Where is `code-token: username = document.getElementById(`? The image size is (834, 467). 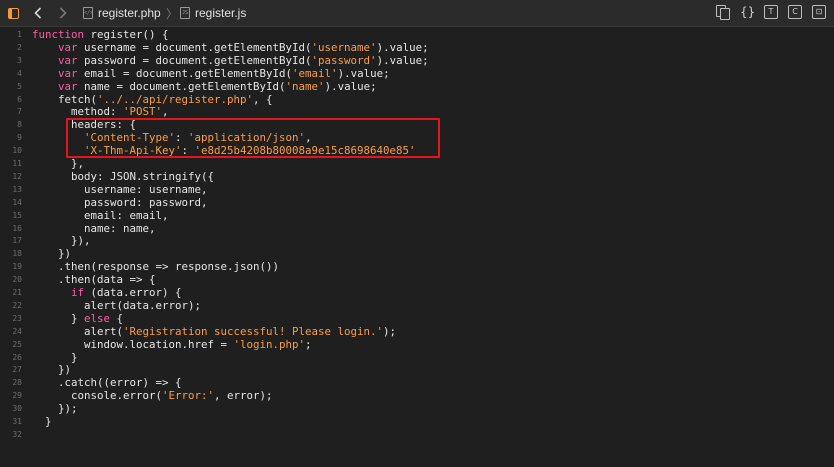 code-token: username = document.getElementById( is located at coordinates (194, 47).